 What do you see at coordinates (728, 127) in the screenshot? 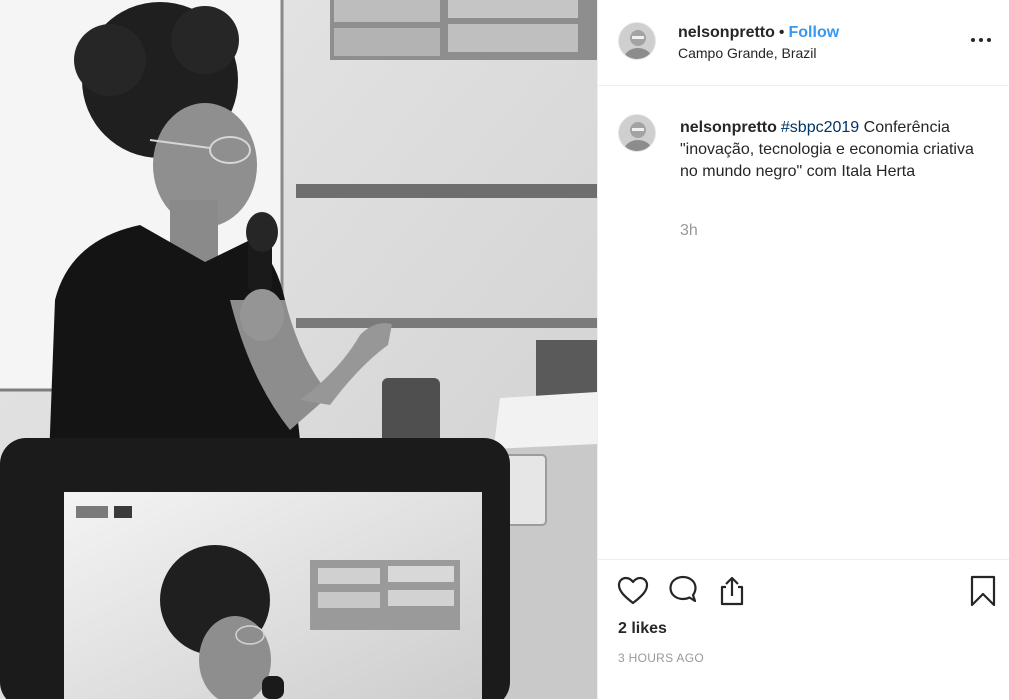
I see `caption-username-link: nelsonpretto` at bounding box center [728, 127].